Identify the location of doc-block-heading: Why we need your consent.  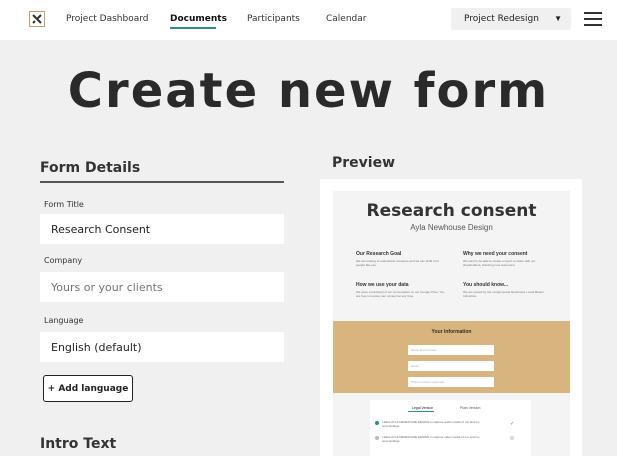
(495, 254).